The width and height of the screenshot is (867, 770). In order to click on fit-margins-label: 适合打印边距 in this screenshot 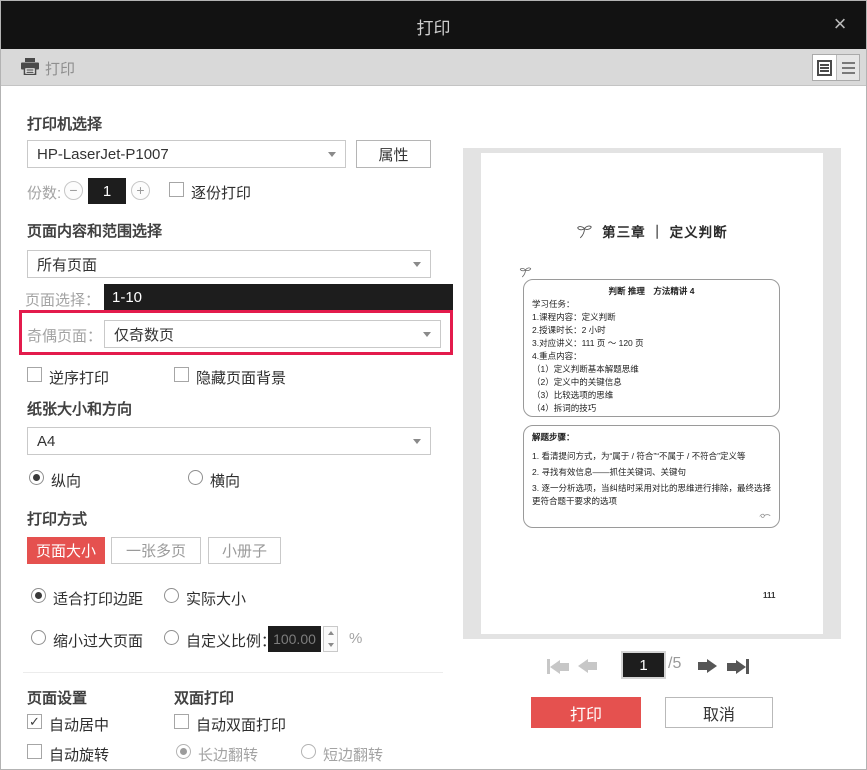, I will do `click(98, 598)`.